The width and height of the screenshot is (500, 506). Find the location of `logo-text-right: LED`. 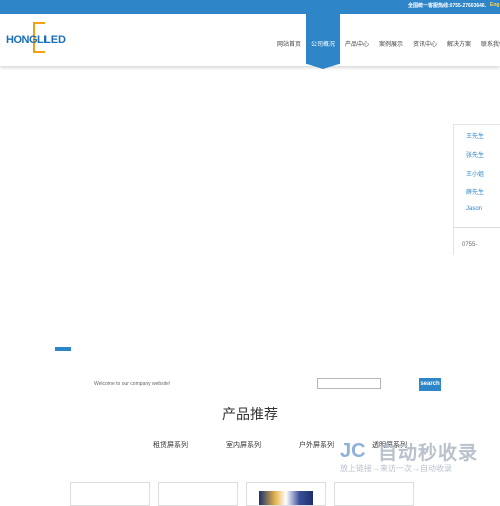

logo-text-right: LED is located at coordinates (55, 40).